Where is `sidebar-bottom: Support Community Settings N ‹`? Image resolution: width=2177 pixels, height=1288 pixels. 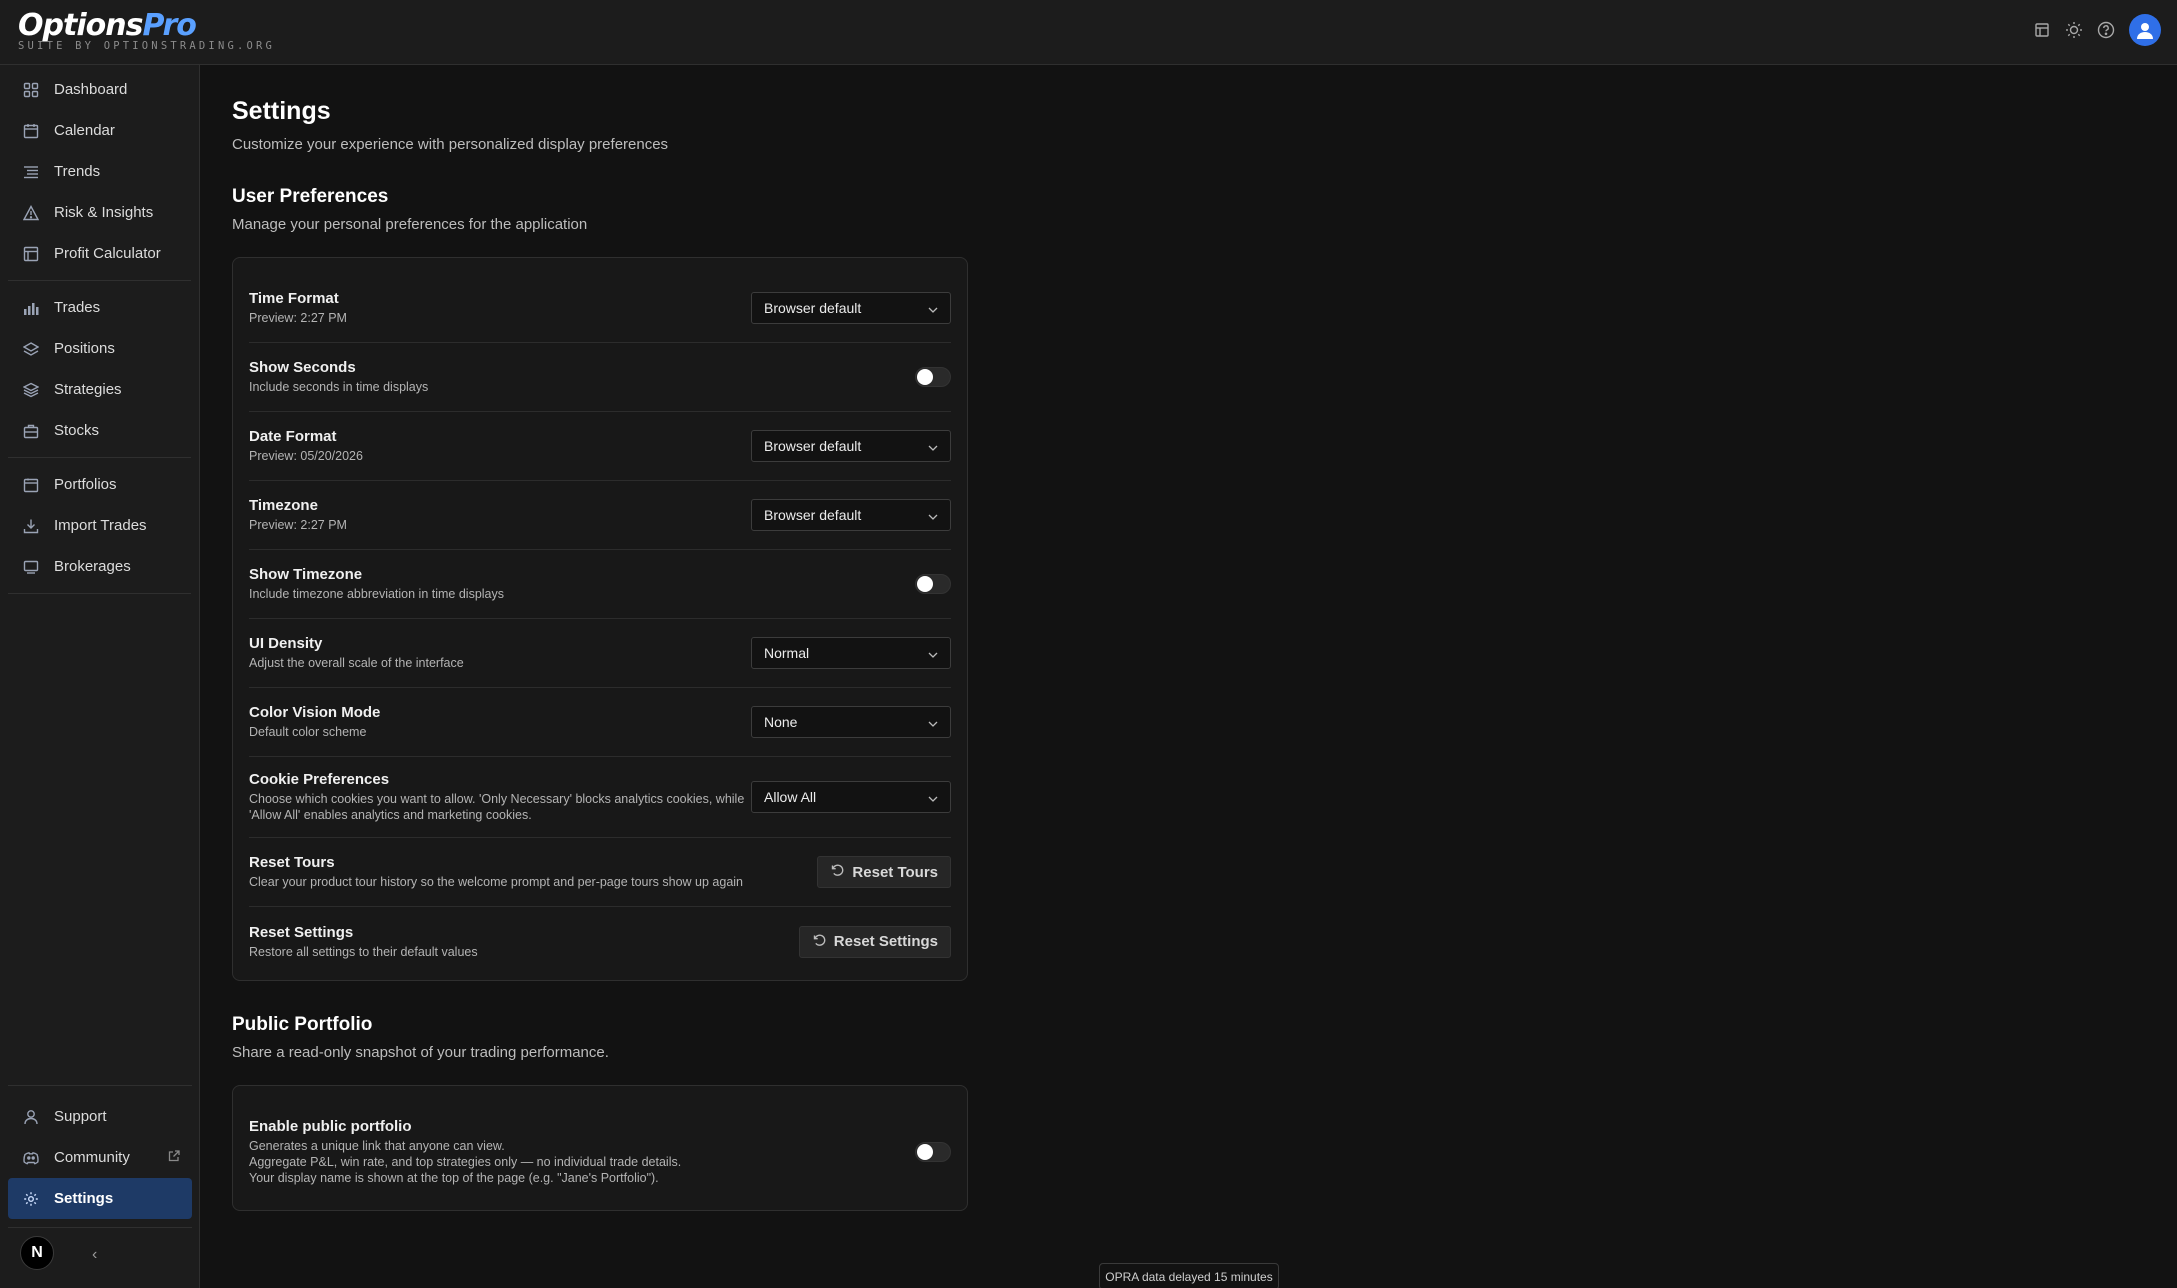 sidebar-bottom: Support Community Settings N ‹ is located at coordinates (100, 1186).